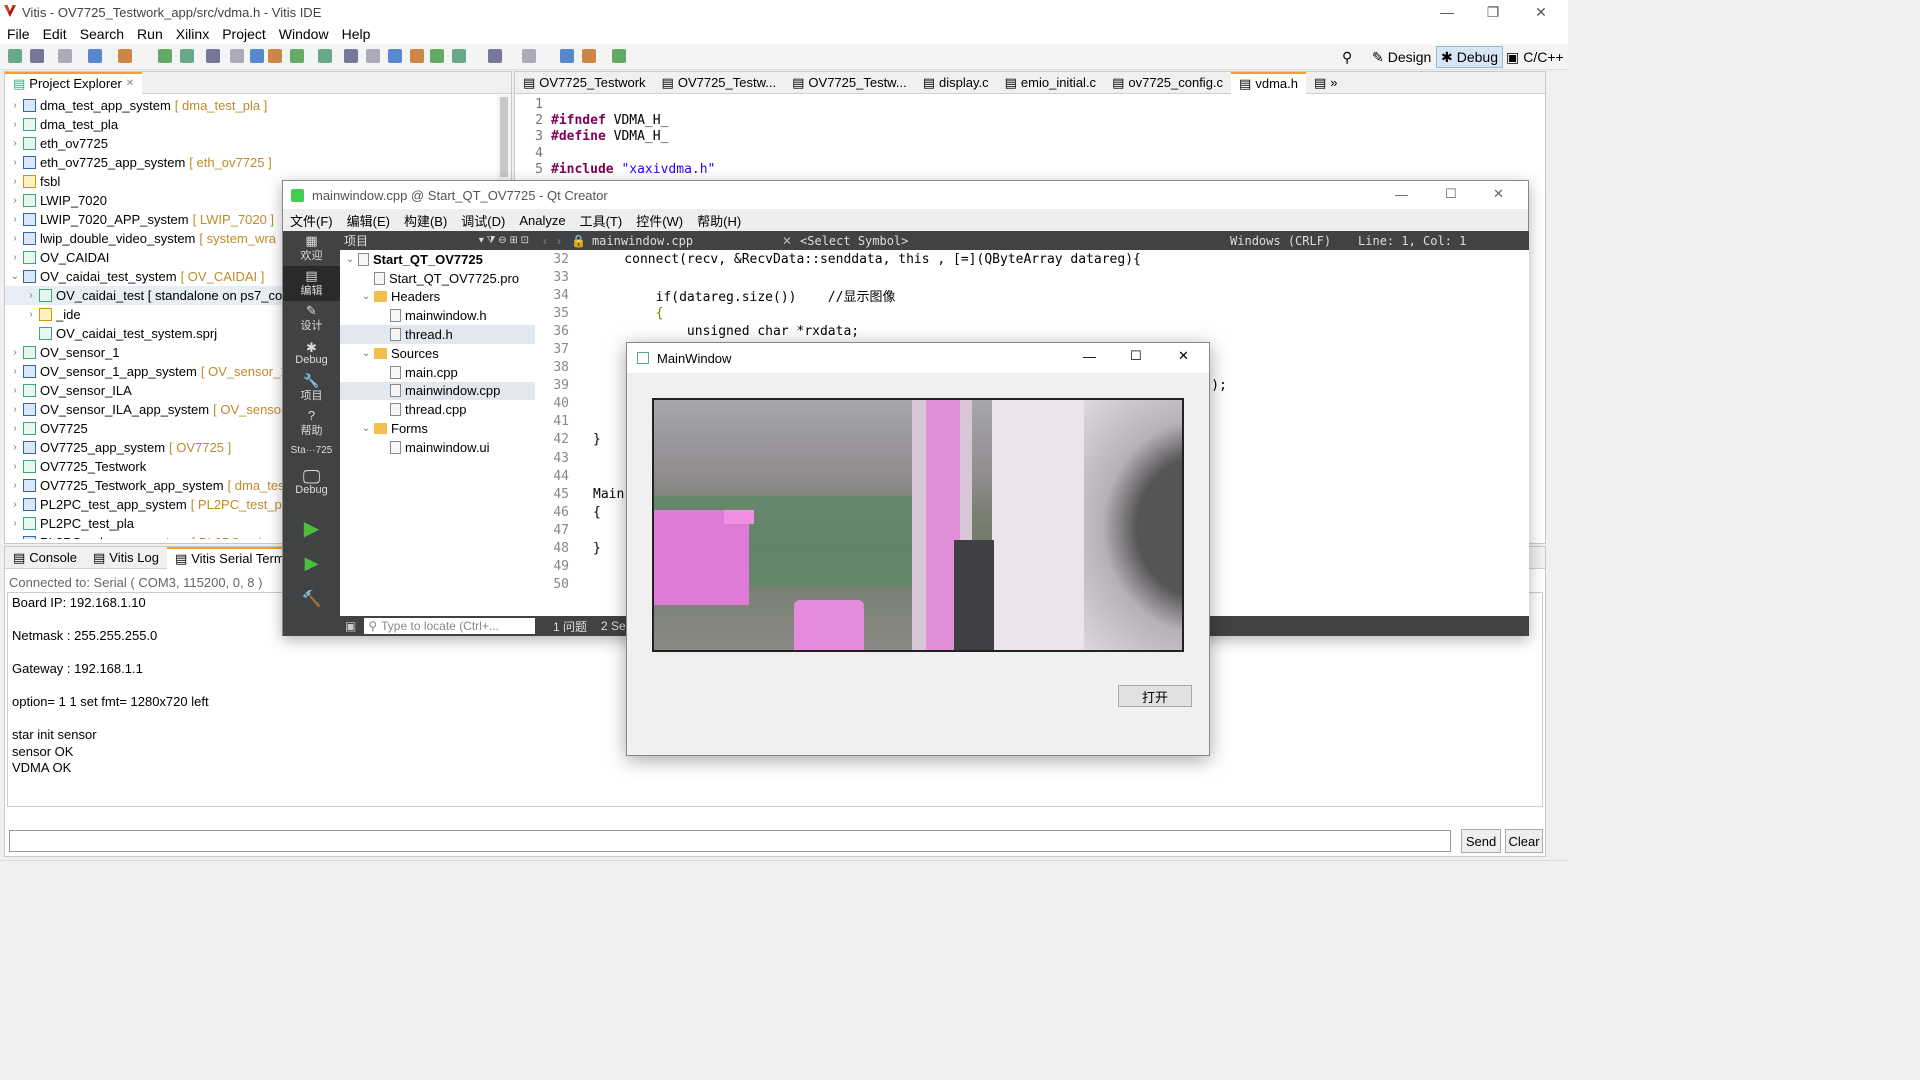 The height and width of the screenshot is (1080, 1920). Describe the element at coordinates (18, 34) in the screenshot. I see `menu-file: File` at that location.